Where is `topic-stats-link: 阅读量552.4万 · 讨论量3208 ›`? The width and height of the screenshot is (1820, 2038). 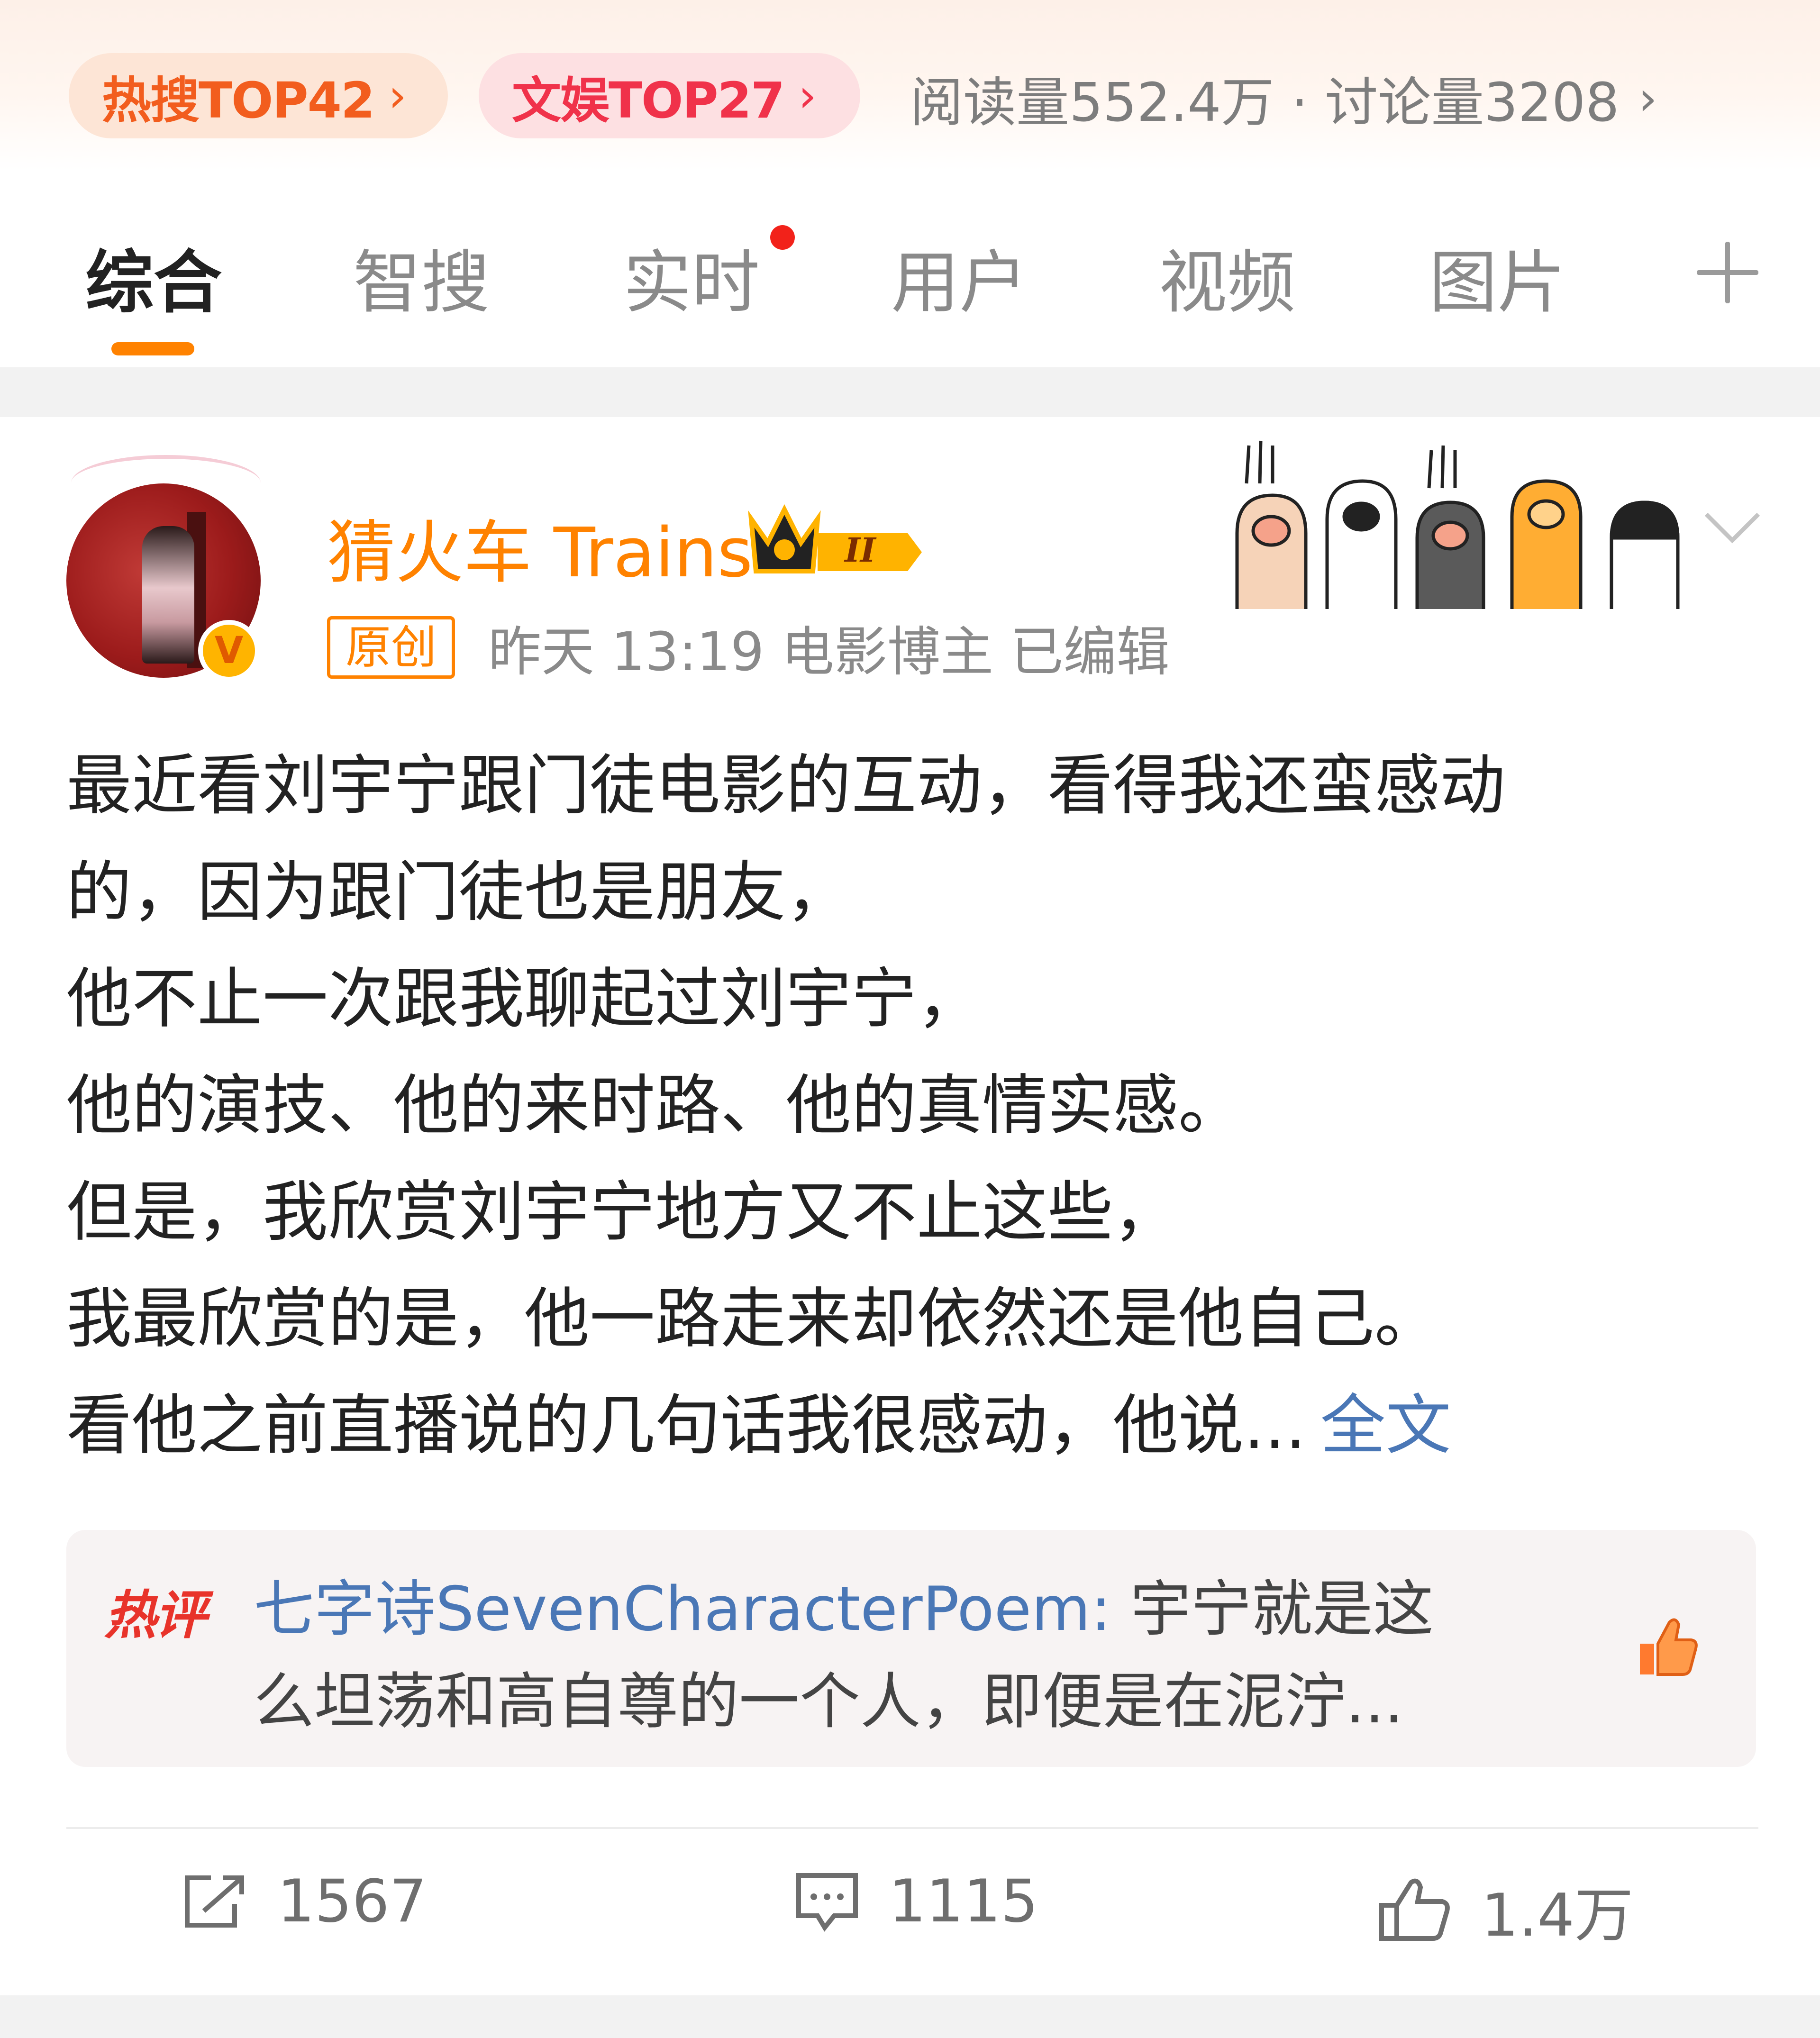 topic-stats-link: 阅读量552.4万 · 讨论量3208 › is located at coordinates (1283, 98).